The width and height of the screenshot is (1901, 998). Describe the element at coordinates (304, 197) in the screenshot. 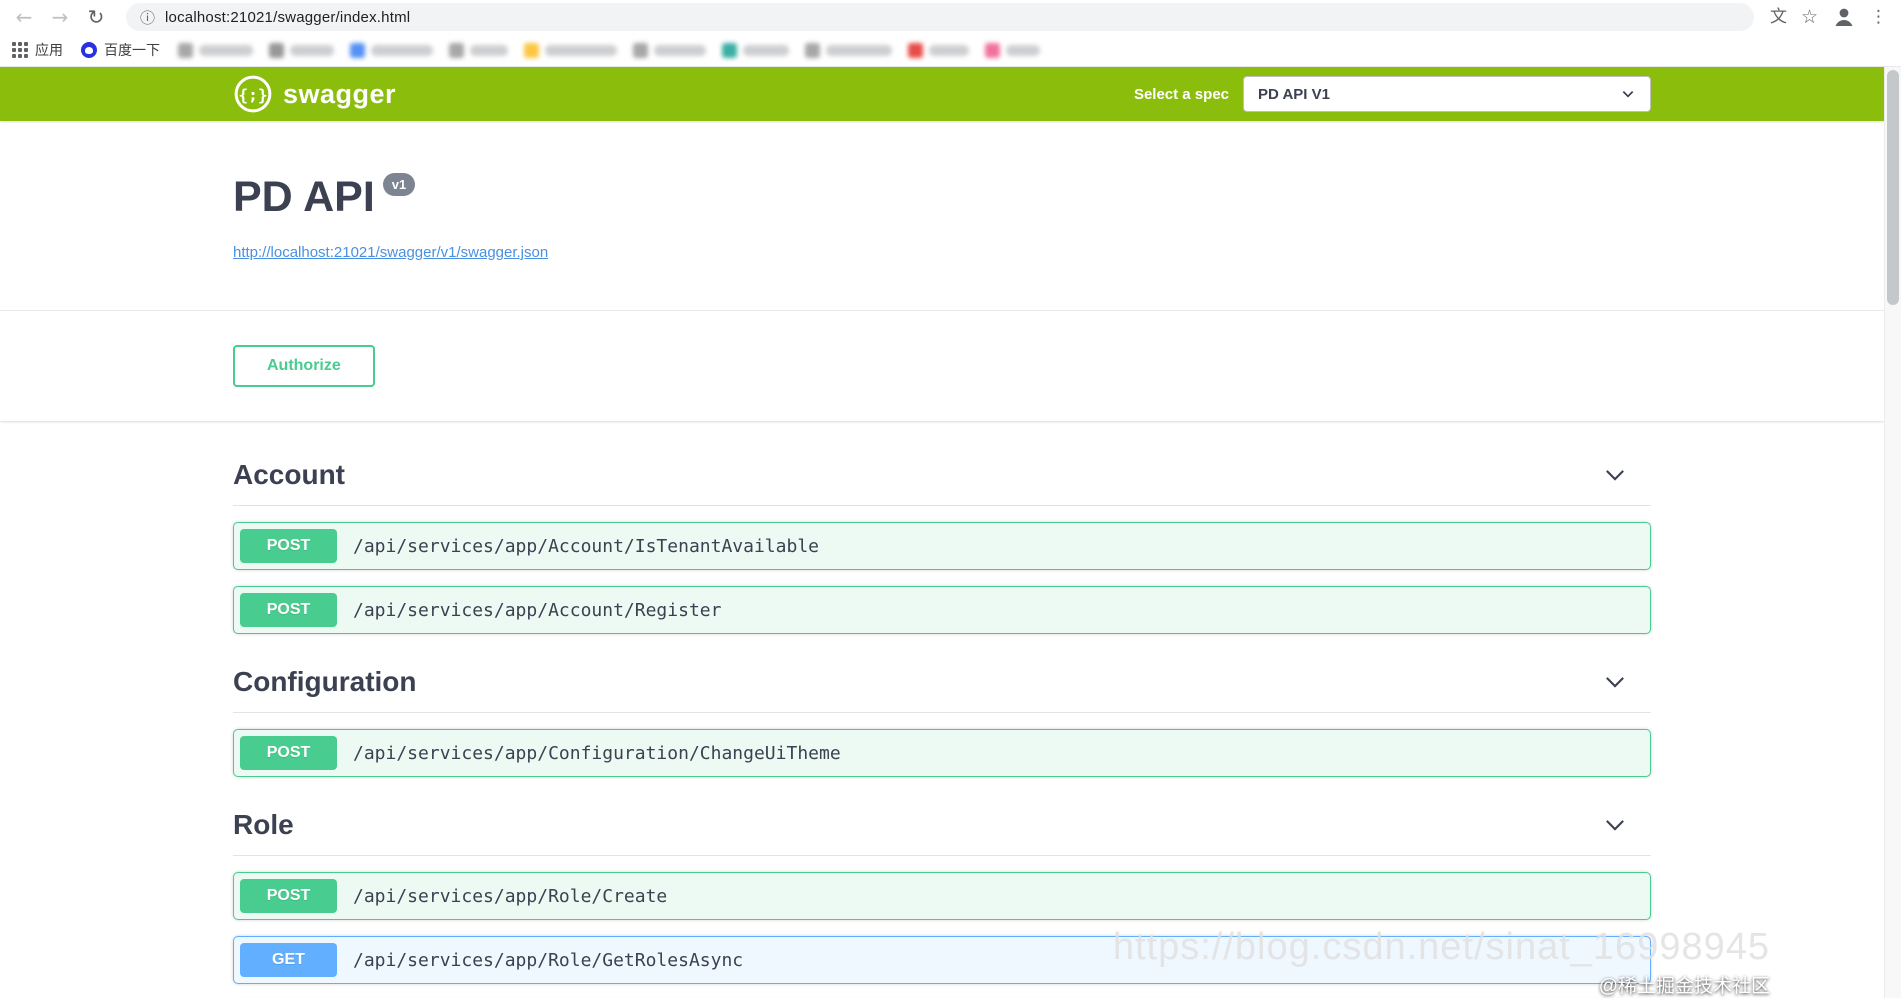

I see `api-title: PD API` at that location.